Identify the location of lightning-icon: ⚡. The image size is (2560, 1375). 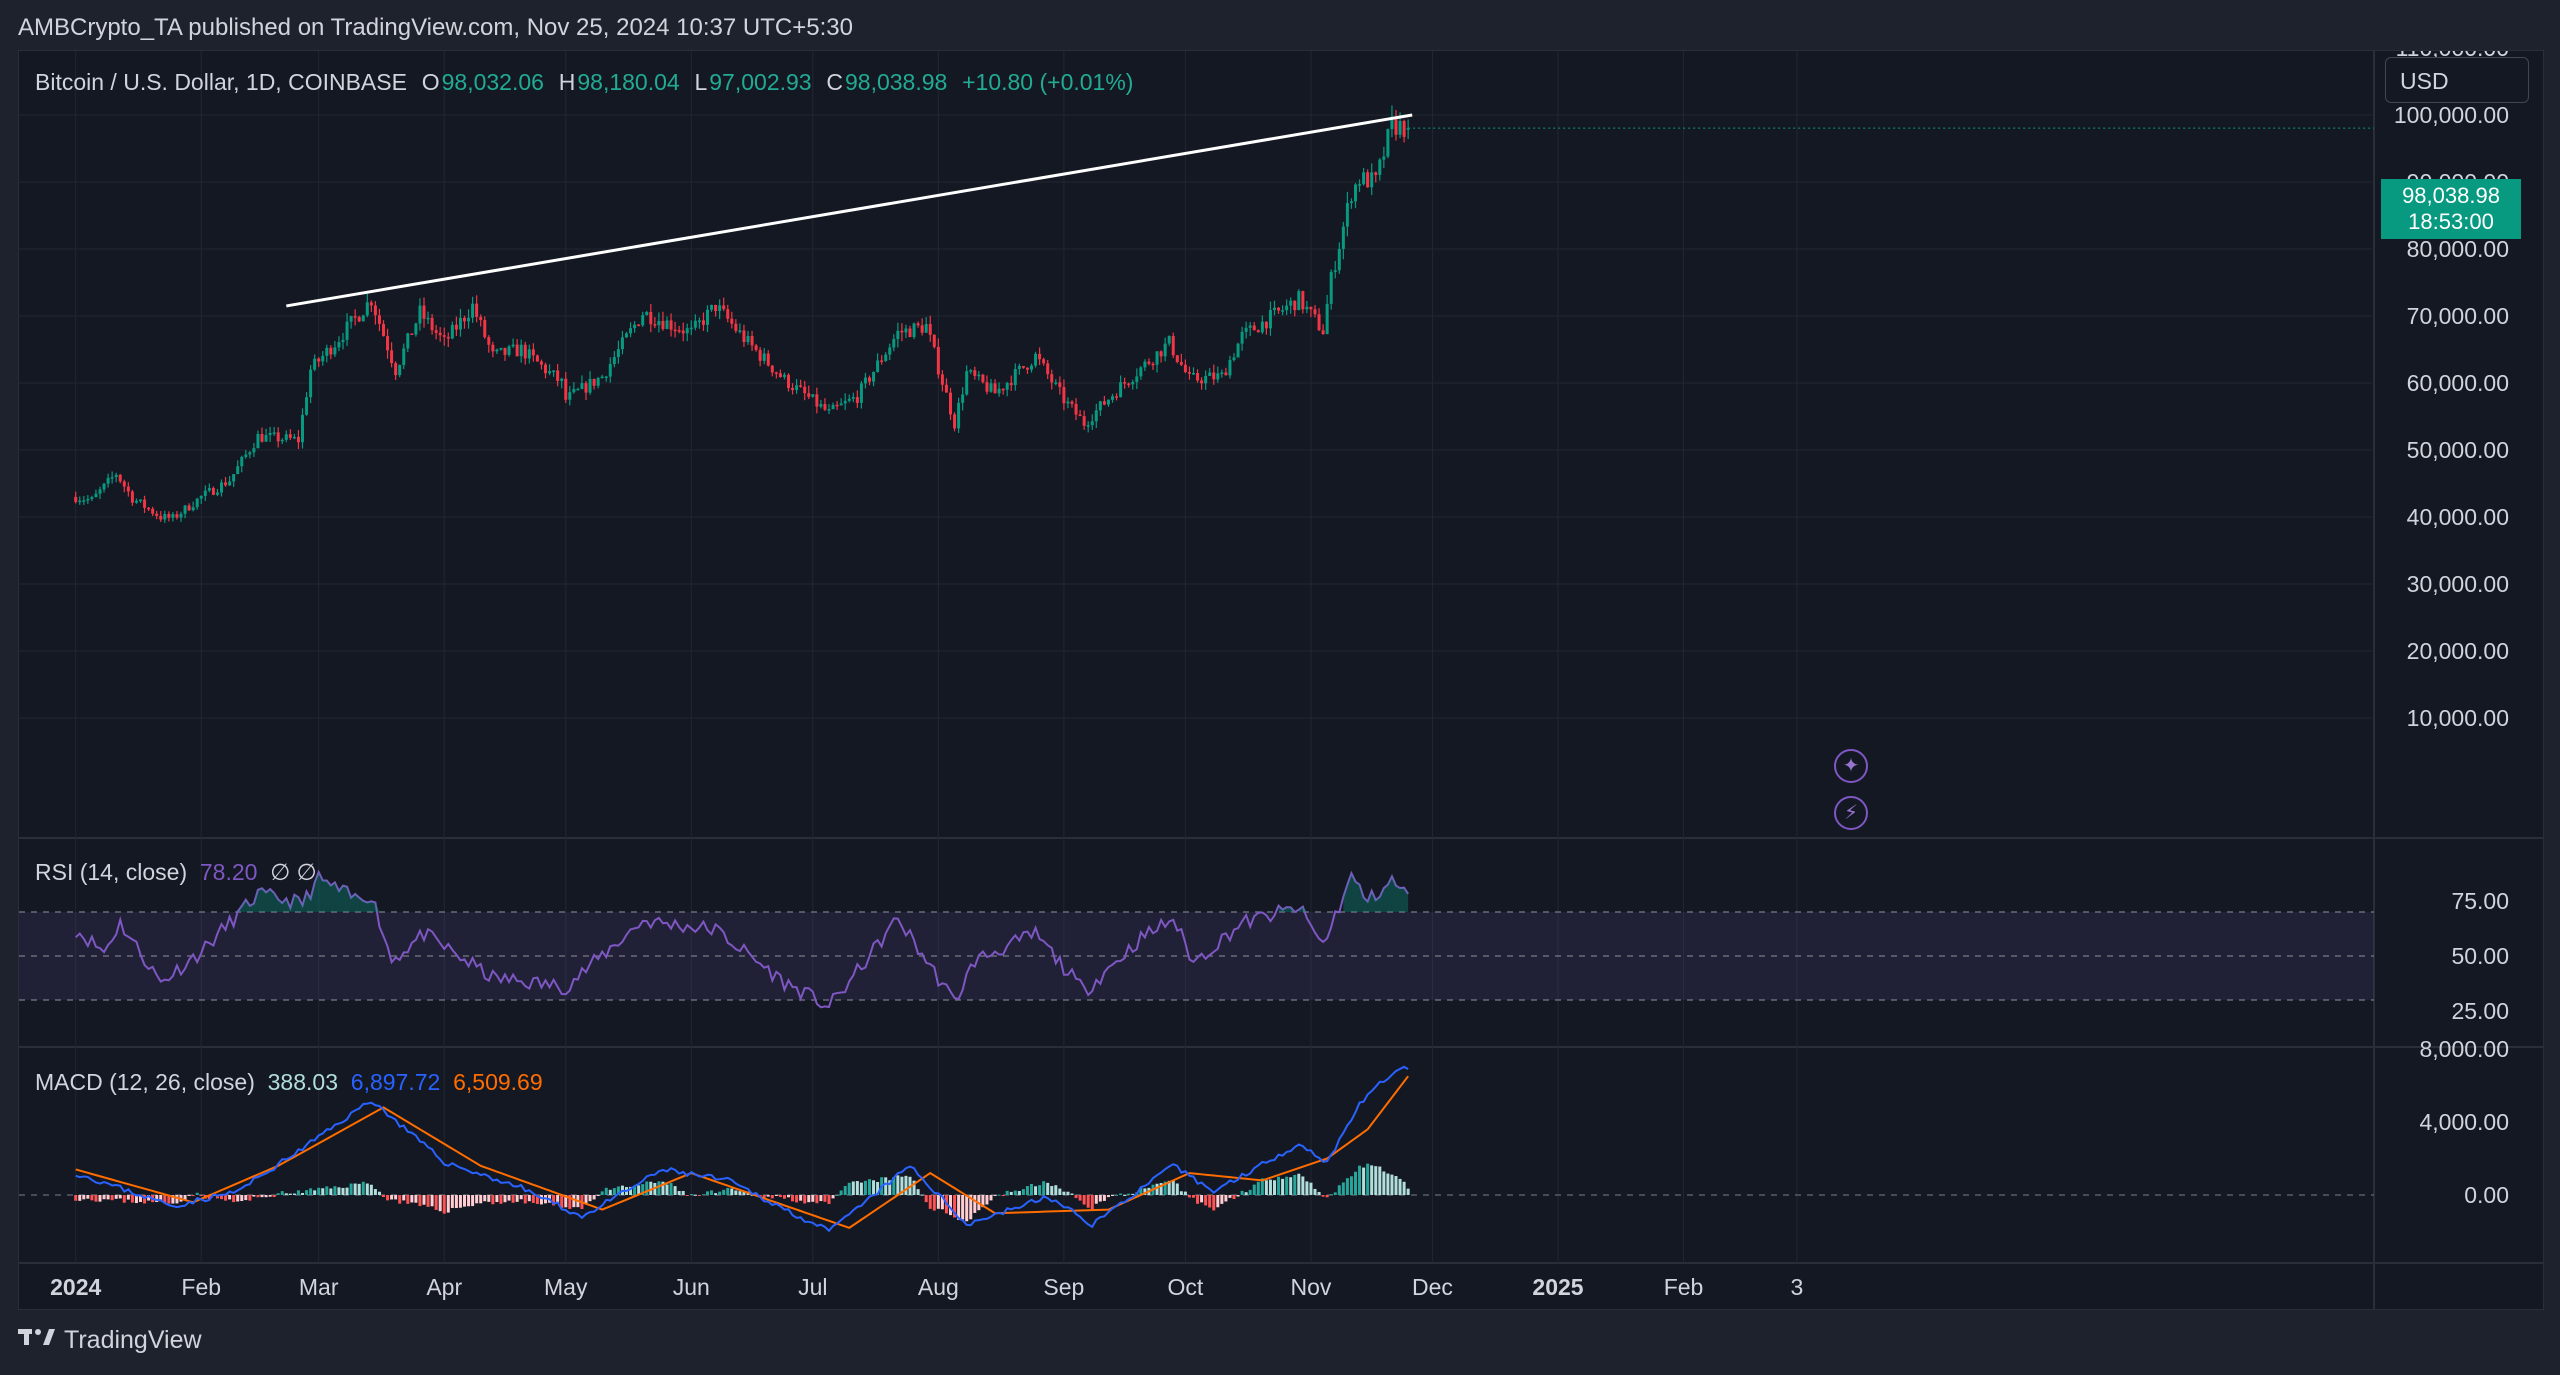
(1851, 813).